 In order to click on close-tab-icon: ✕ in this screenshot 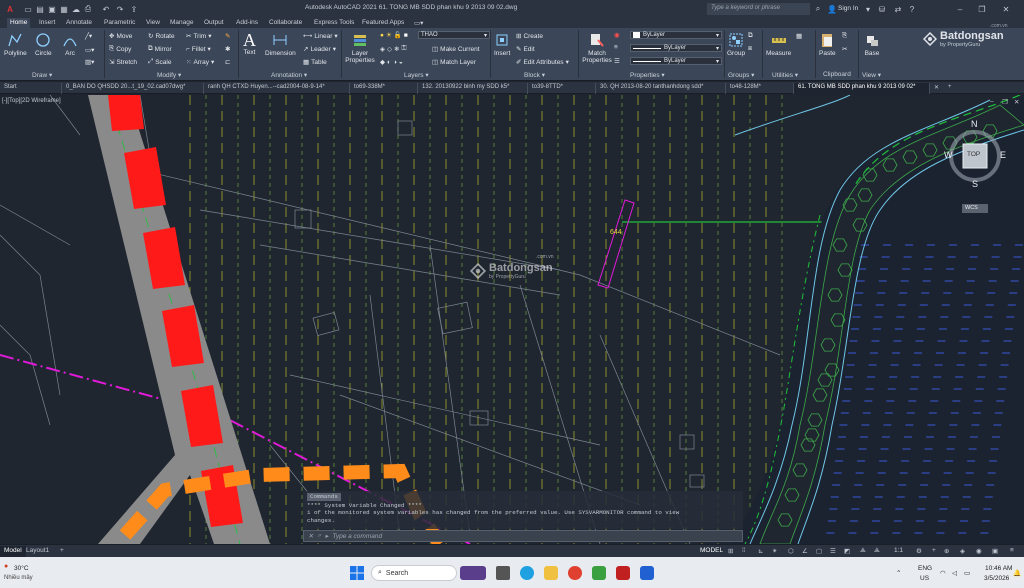, I will do `click(936, 88)`.